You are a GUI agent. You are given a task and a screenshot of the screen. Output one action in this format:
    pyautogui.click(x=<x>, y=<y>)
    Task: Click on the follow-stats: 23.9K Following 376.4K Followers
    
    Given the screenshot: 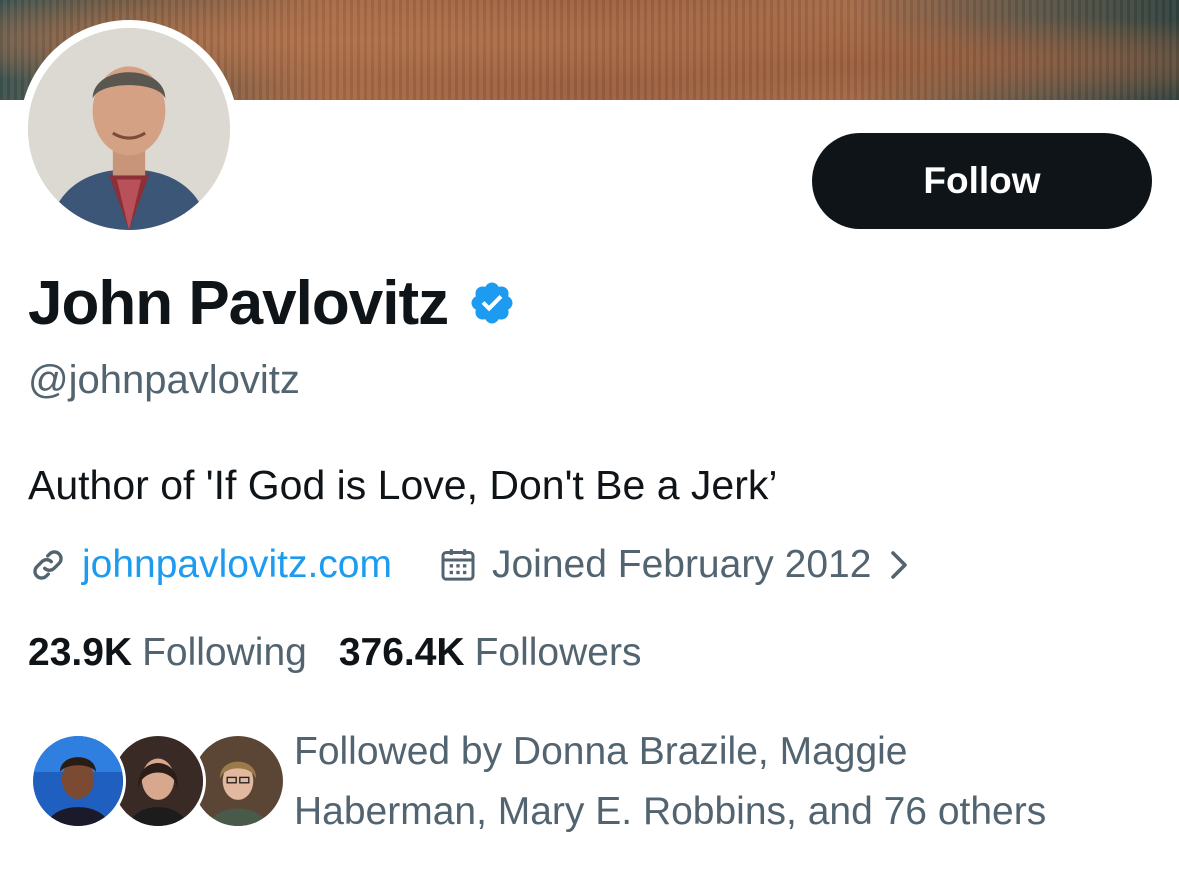 What is the action you would take?
    pyautogui.click(x=334, y=653)
    